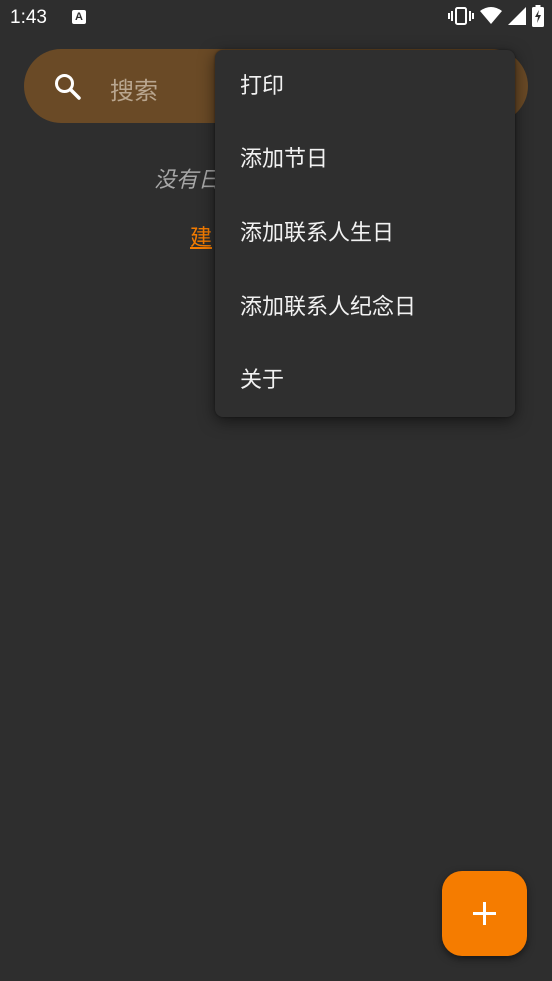 This screenshot has height=981, width=552. Describe the element at coordinates (276, 18) in the screenshot. I see `status-bar: 1:43 A` at that location.